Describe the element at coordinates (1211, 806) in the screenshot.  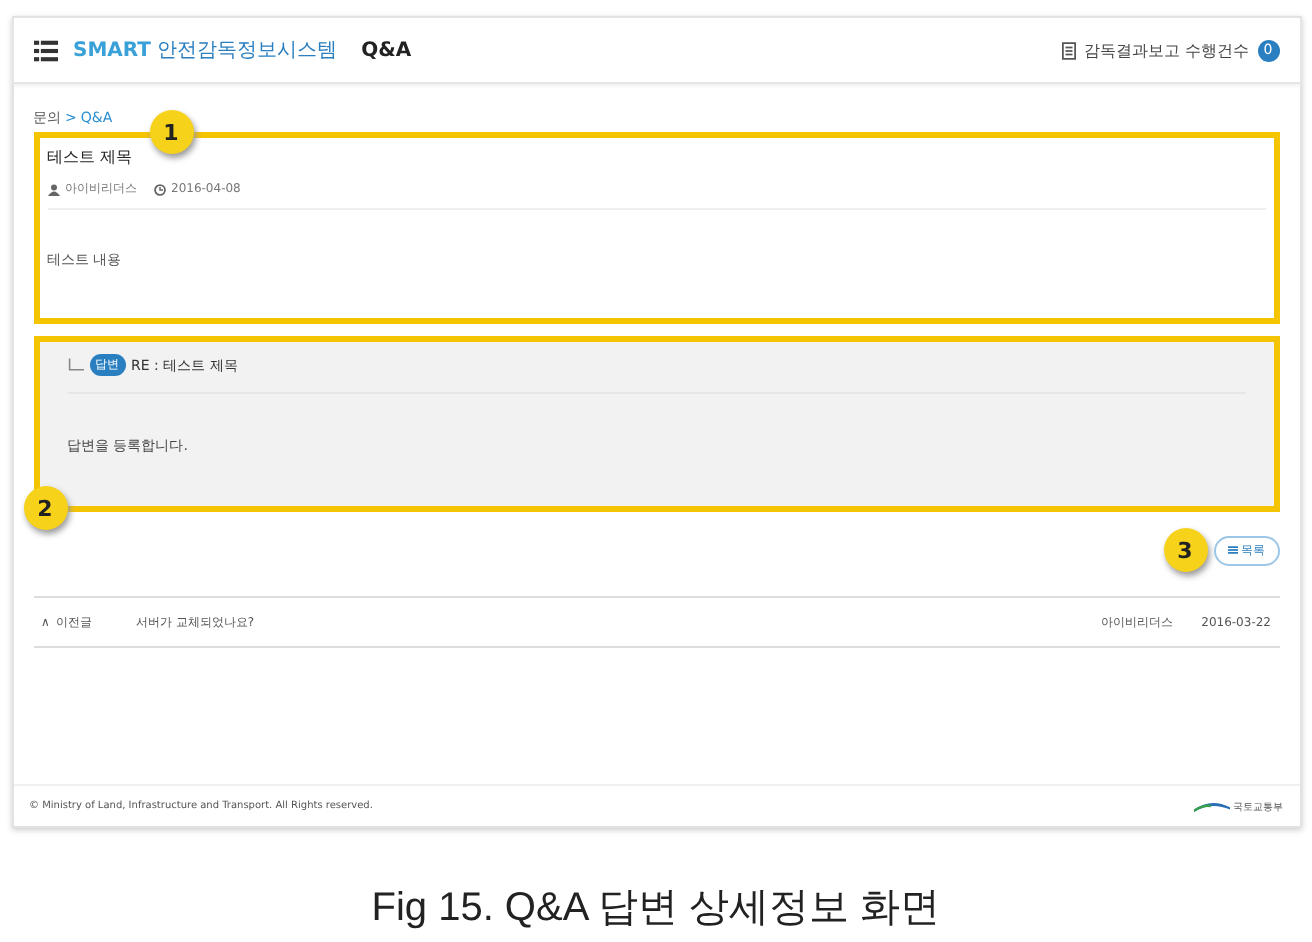
I see `ministry-logo-icon` at that location.